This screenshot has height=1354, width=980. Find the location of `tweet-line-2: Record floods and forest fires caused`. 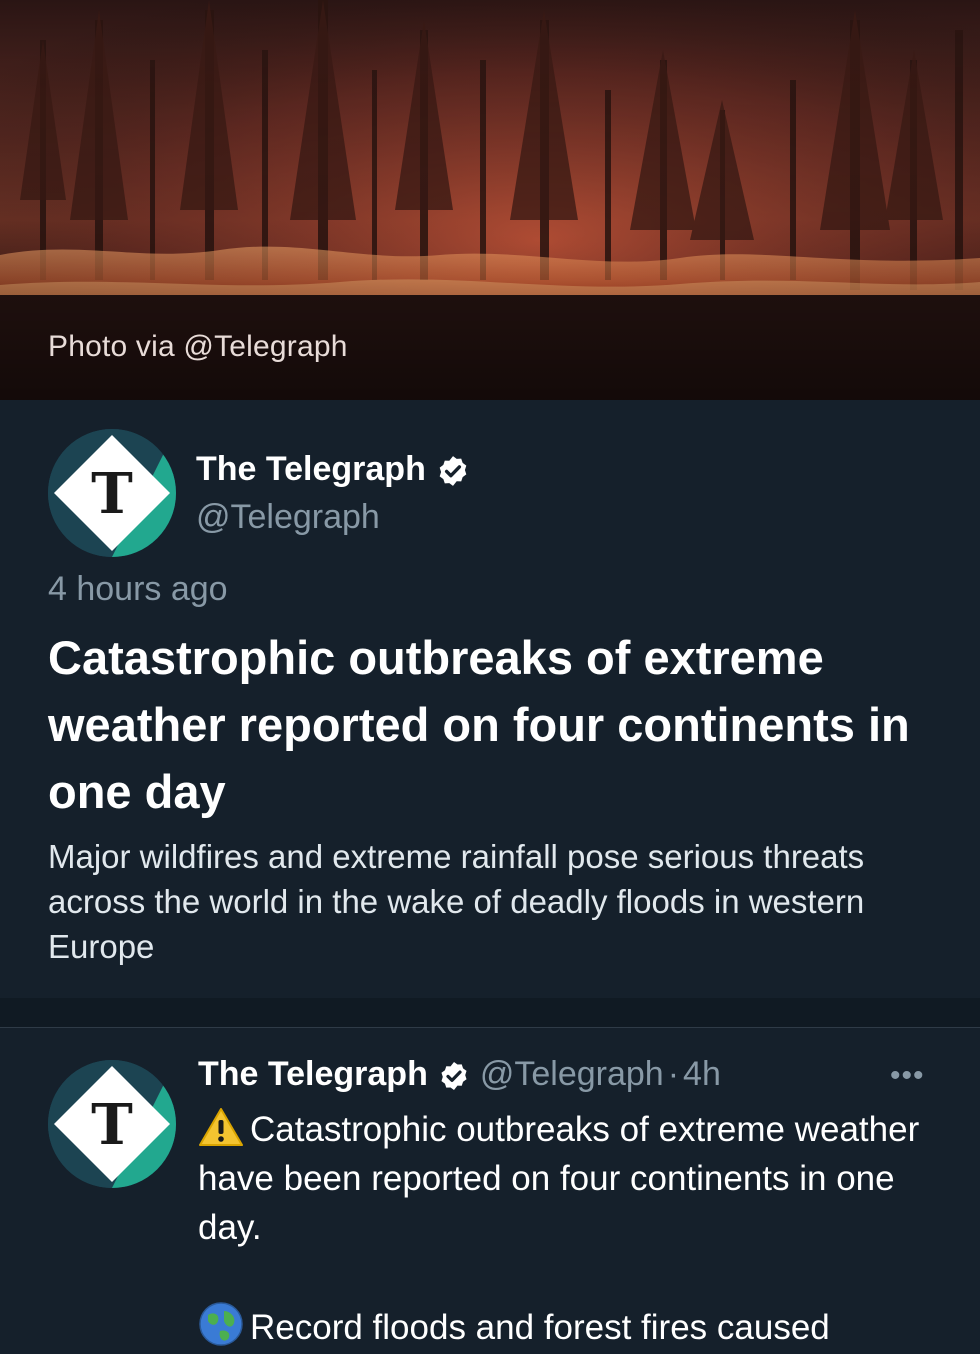

tweet-line-2: Record floods and forest fires caused is located at coordinates (563, 1326).